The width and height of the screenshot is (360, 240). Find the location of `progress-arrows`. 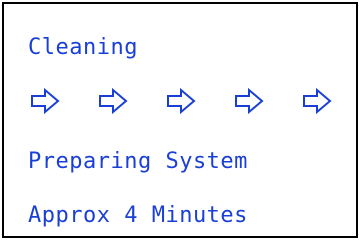

progress-arrows is located at coordinates (185, 101).